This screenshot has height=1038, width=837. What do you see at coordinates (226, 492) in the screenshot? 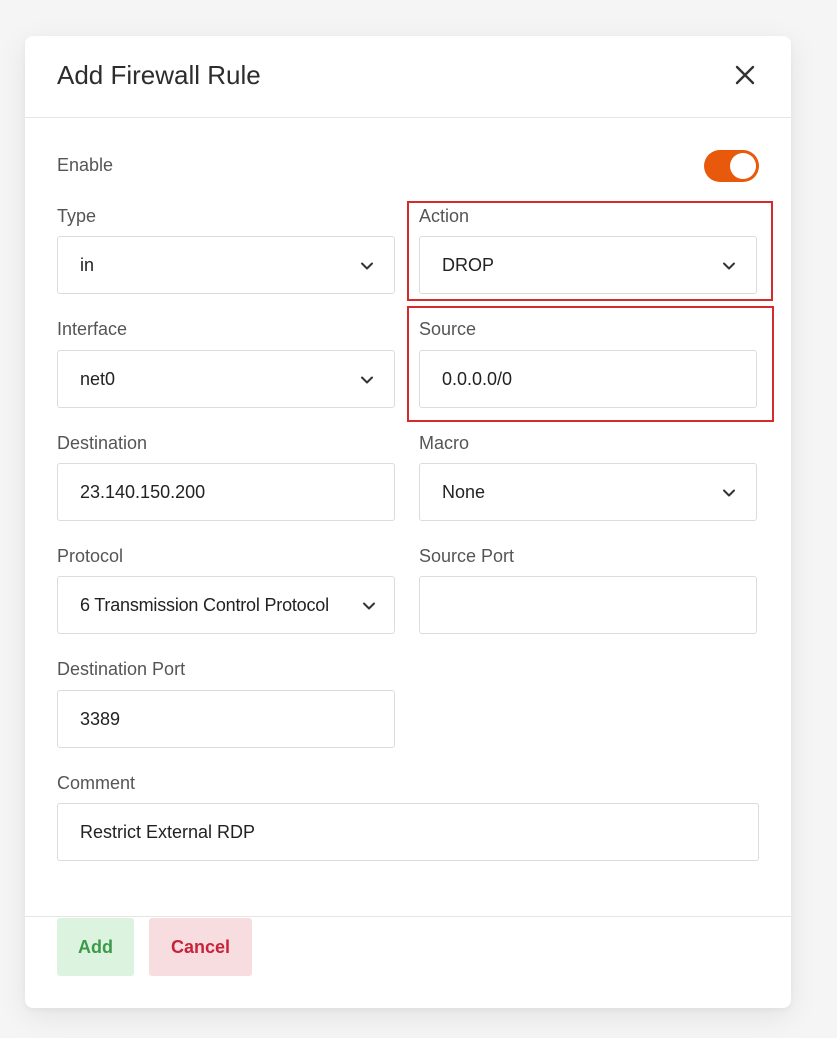
I see `destination-input: 23.140.150.200` at bounding box center [226, 492].